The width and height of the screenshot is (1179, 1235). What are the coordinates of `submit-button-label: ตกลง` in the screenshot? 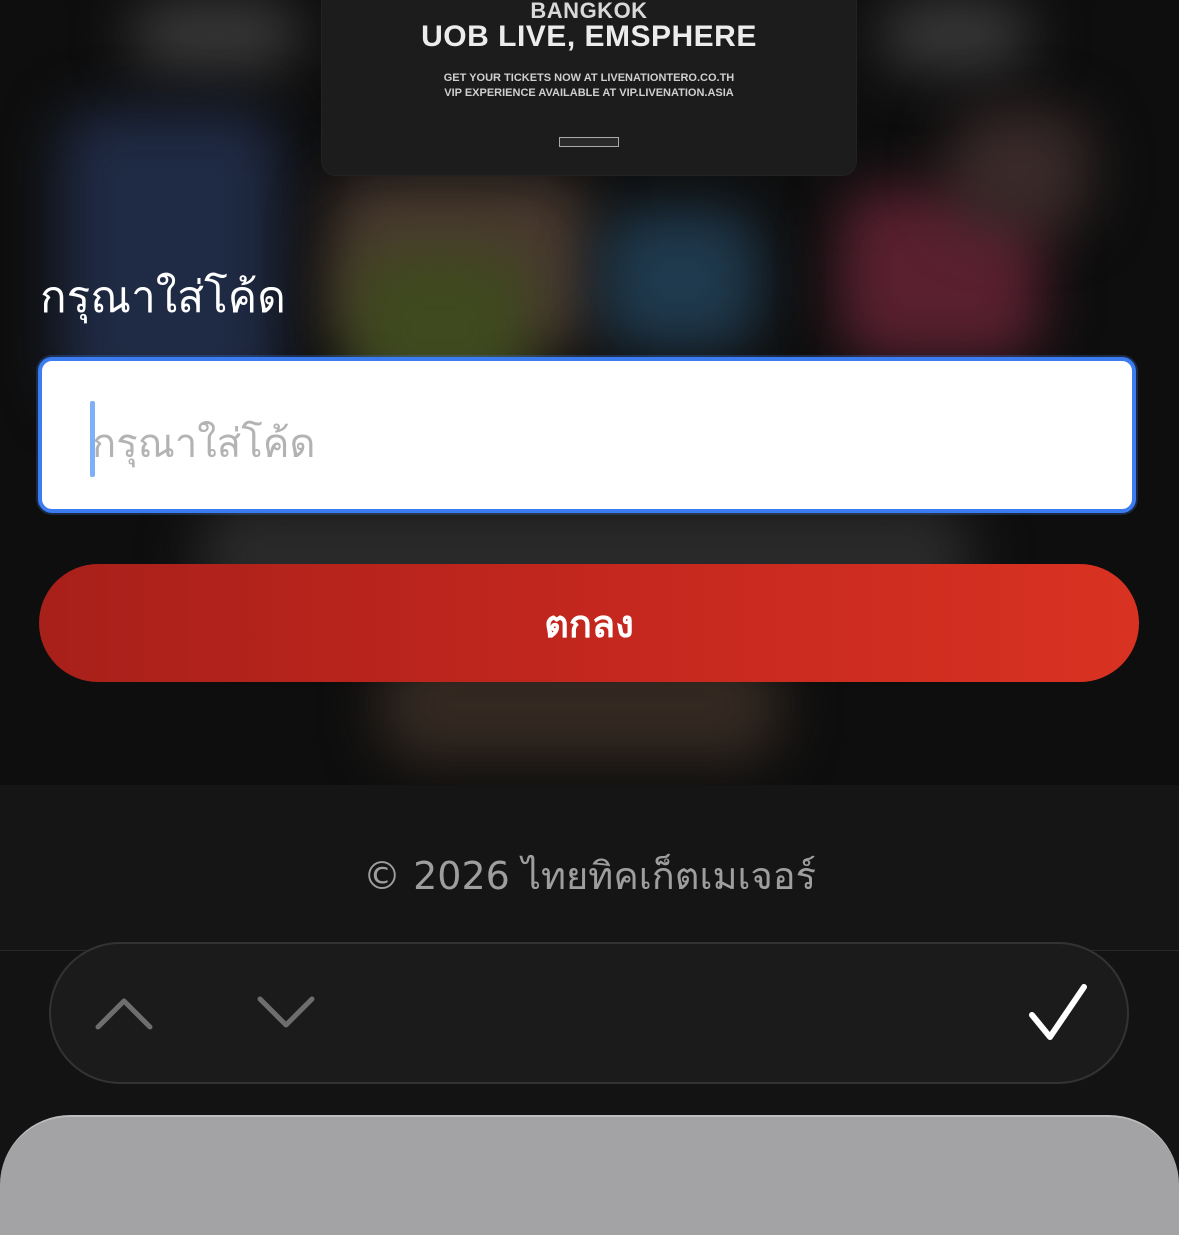 It's located at (589, 623).